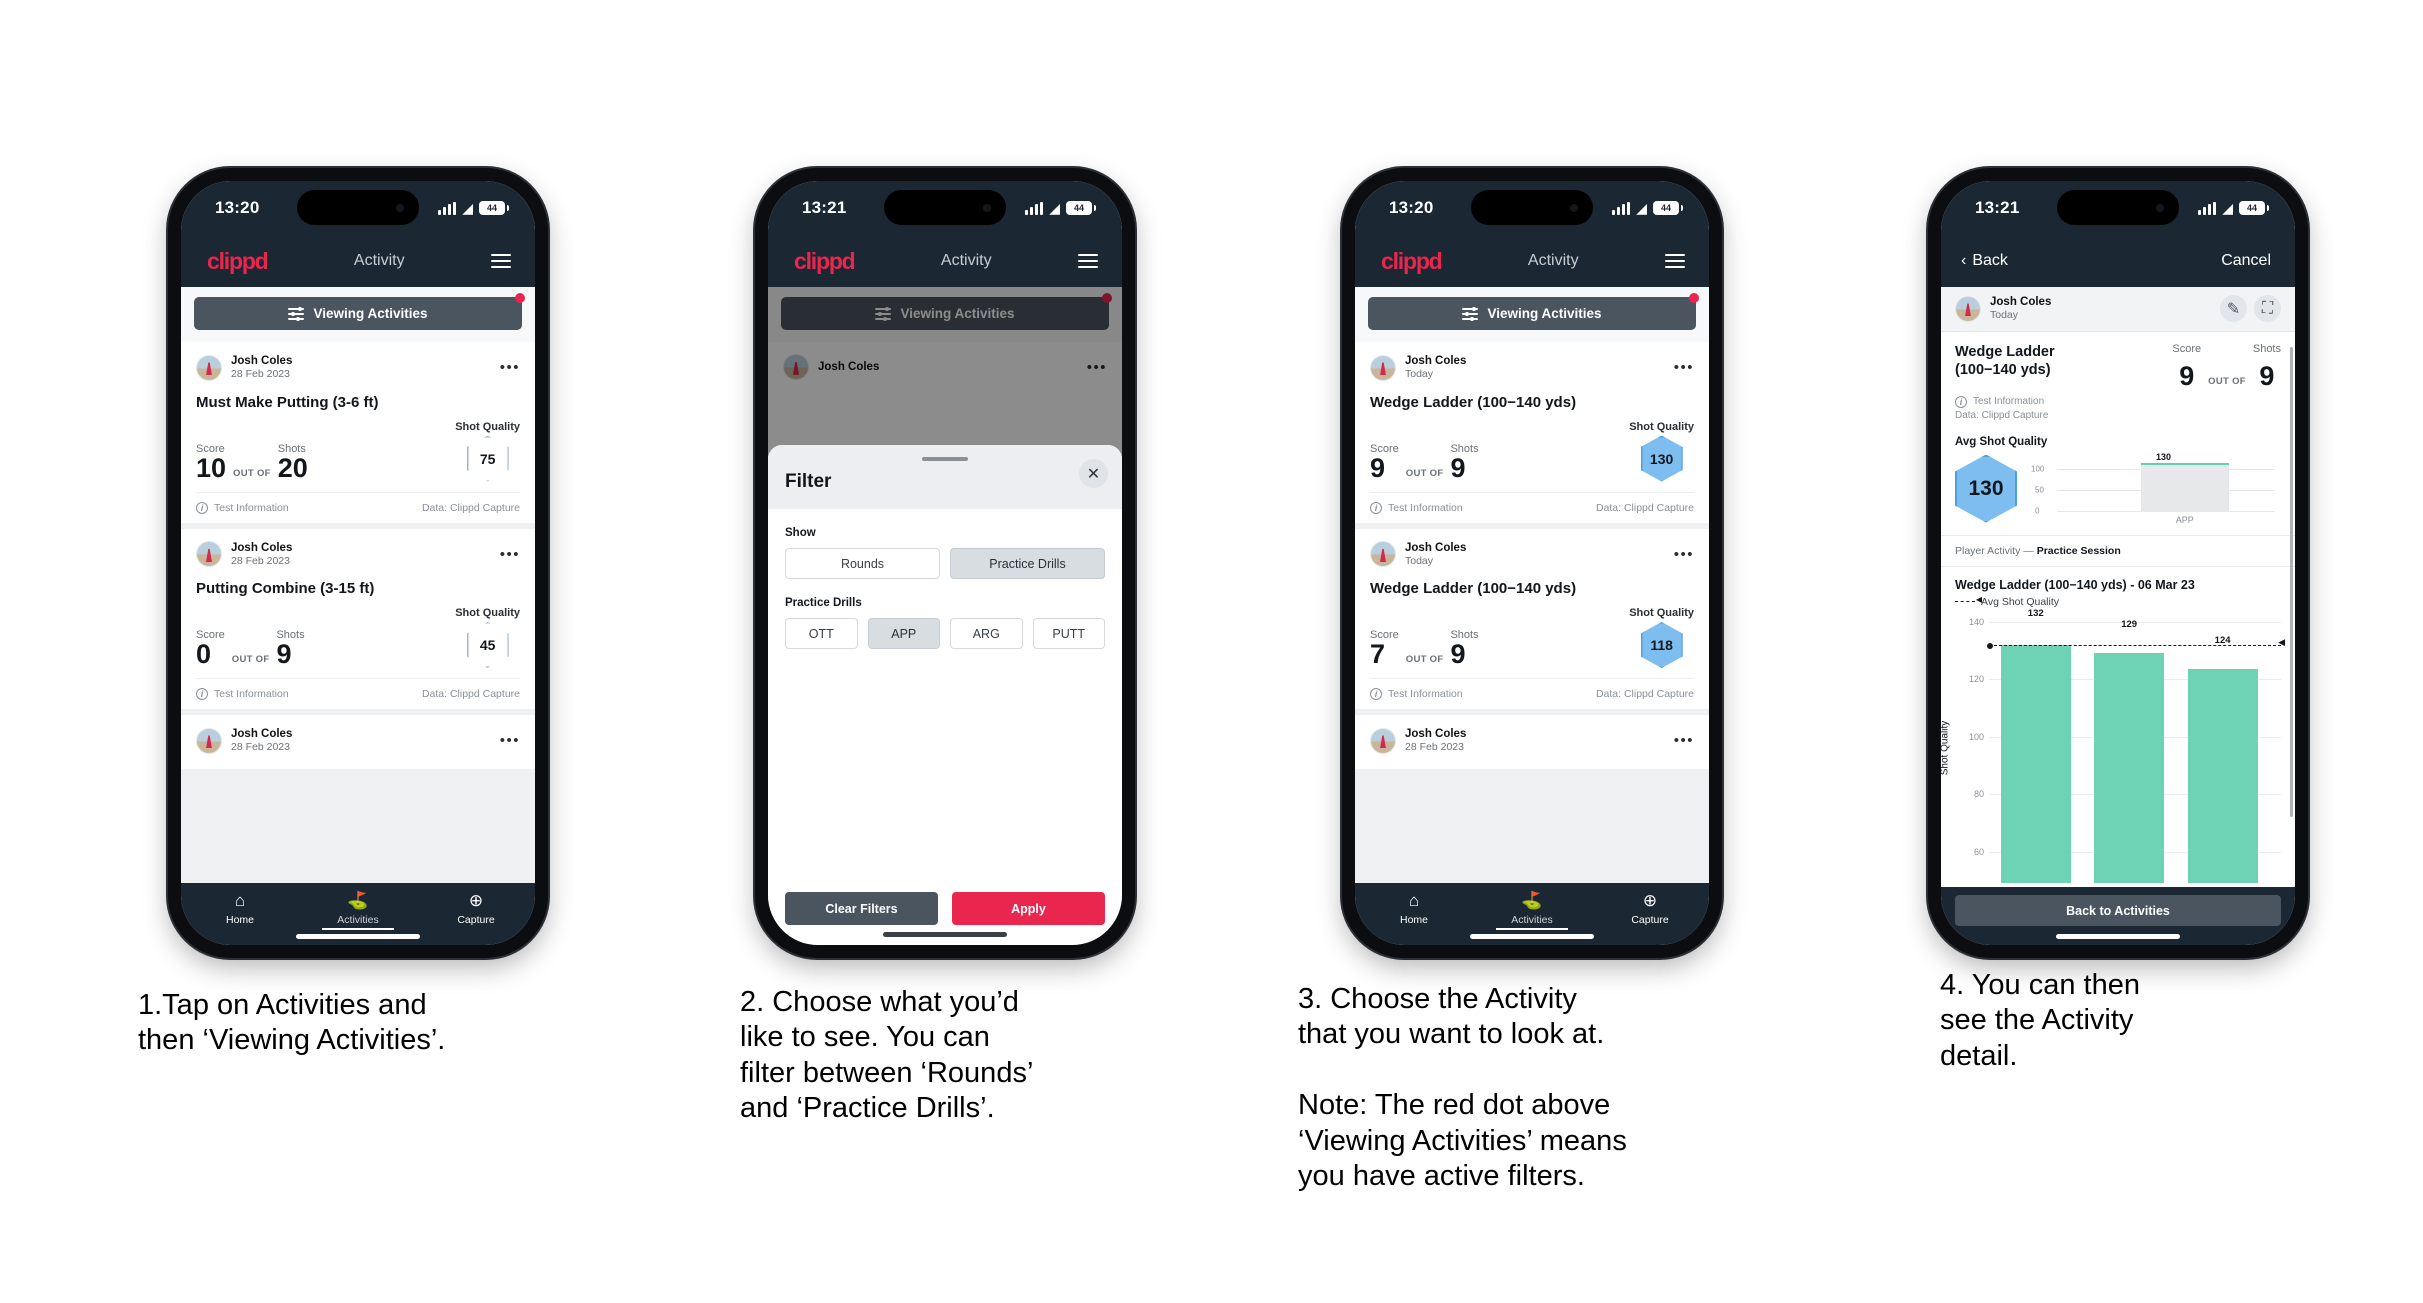 Image resolution: width=2423 pixels, height=1303 pixels. Describe the element at coordinates (1093, 473) in the screenshot. I see `close-icon: ✕` at that location.